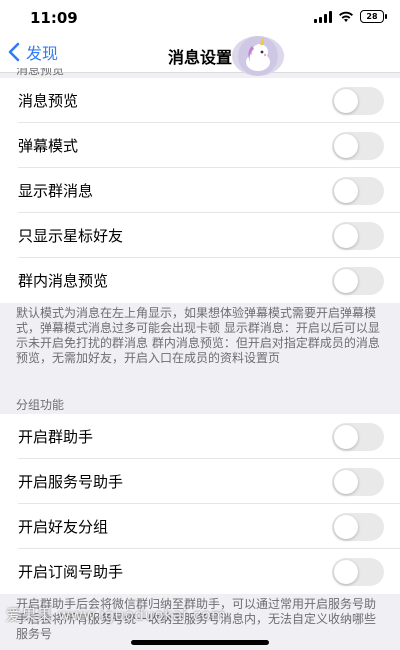  What do you see at coordinates (71, 482) in the screenshot?
I see `row-label: 开启服务号助手` at bounding box center [71, 482].